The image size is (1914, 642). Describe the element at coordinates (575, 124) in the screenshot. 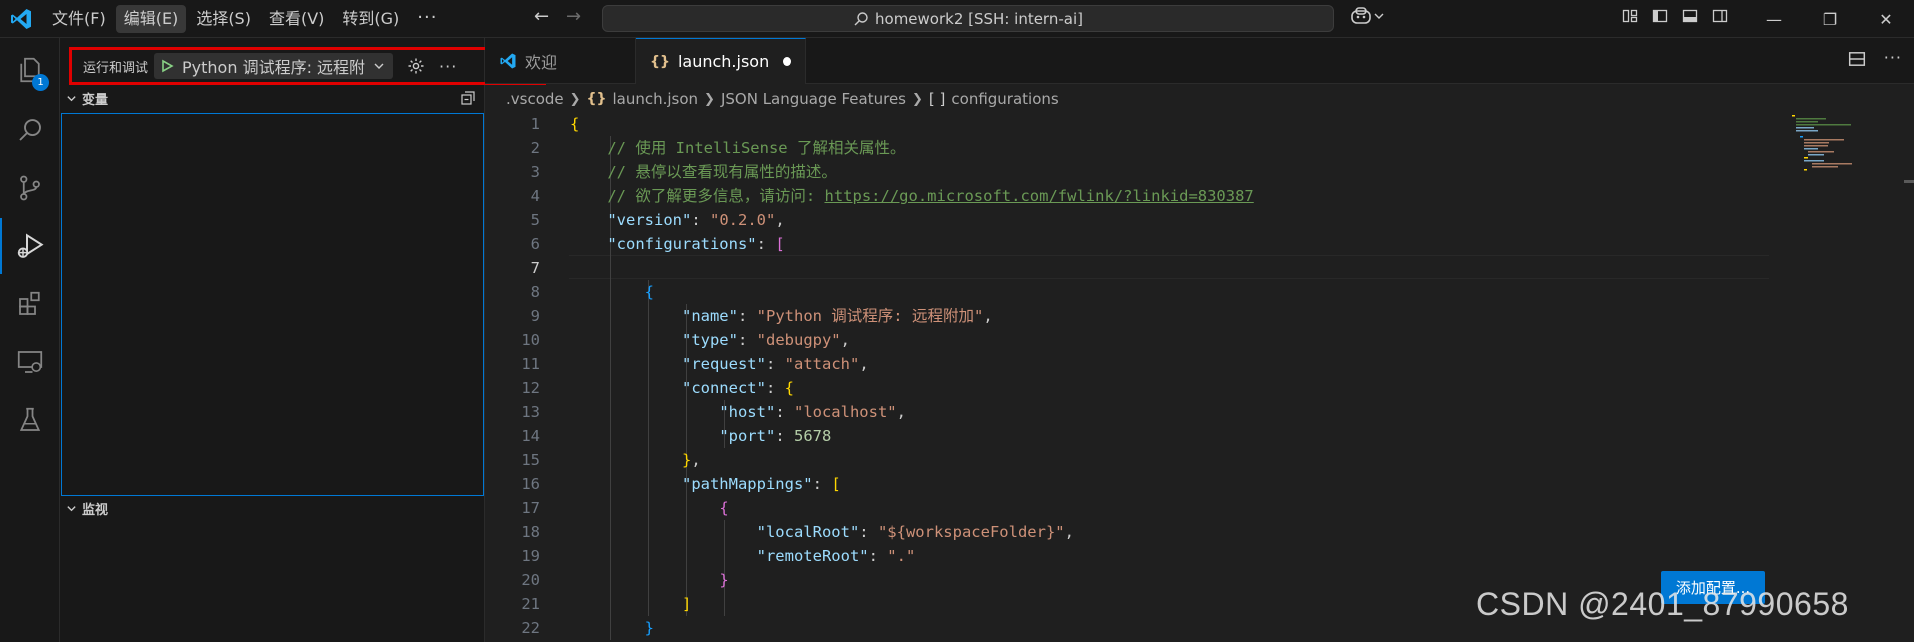

I see `code-token: {` at that location.